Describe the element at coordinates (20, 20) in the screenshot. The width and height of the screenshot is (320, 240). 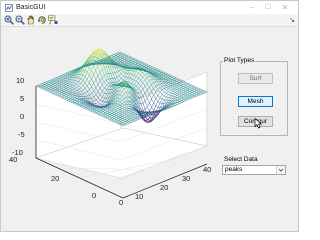
I see `zoom-out-icon` at that location.